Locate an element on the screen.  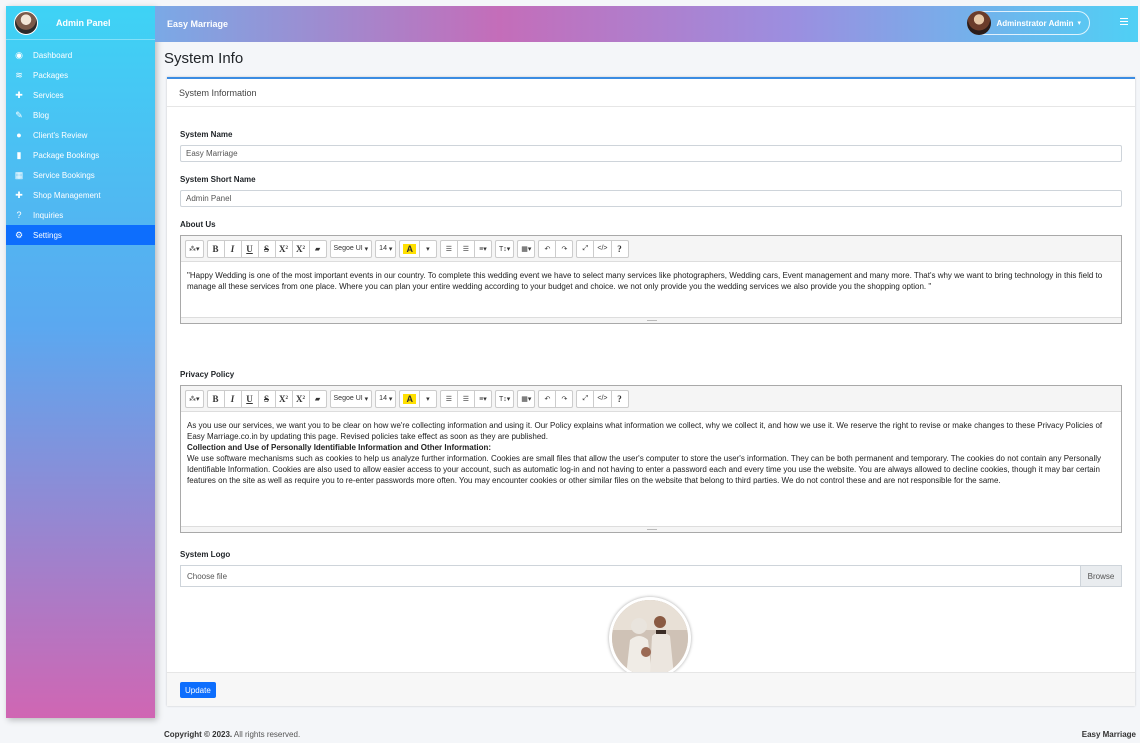
sidebar-item-shop-management: ✚ Shop Management is located at coordinates (80, 195).